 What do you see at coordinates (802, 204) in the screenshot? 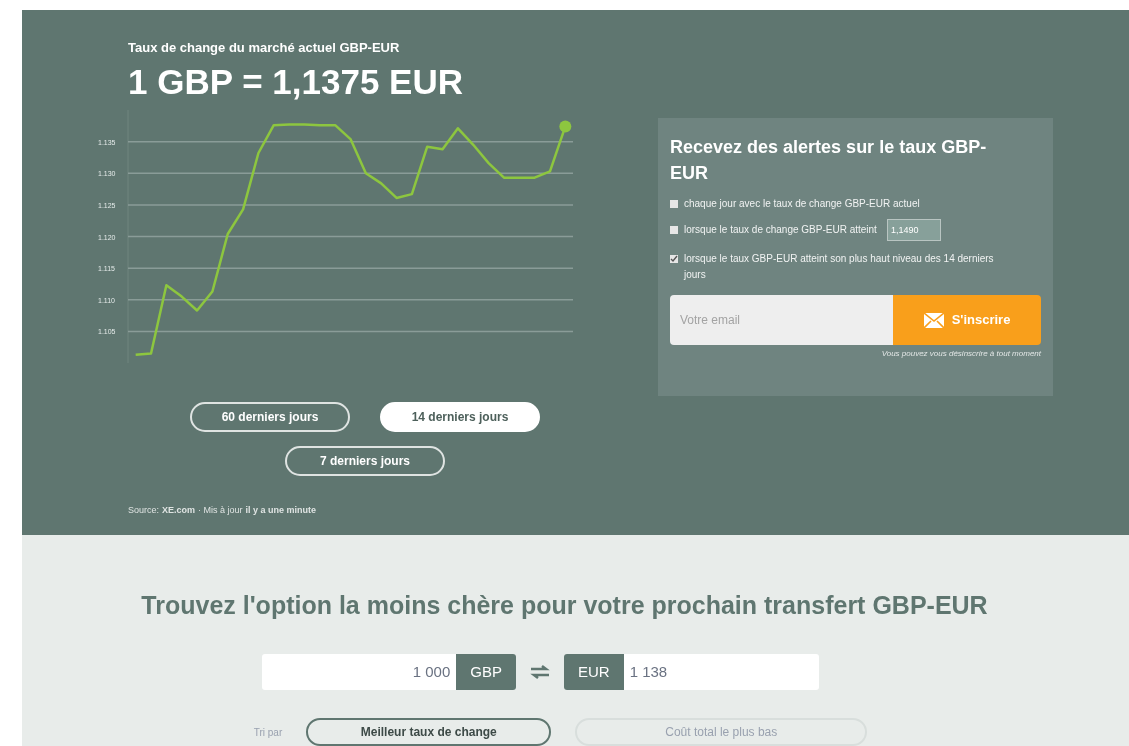
I see `alert-option-label: chaque jour avec le taux de change GBP-EUR actuel` at bounding box center [802, 204].